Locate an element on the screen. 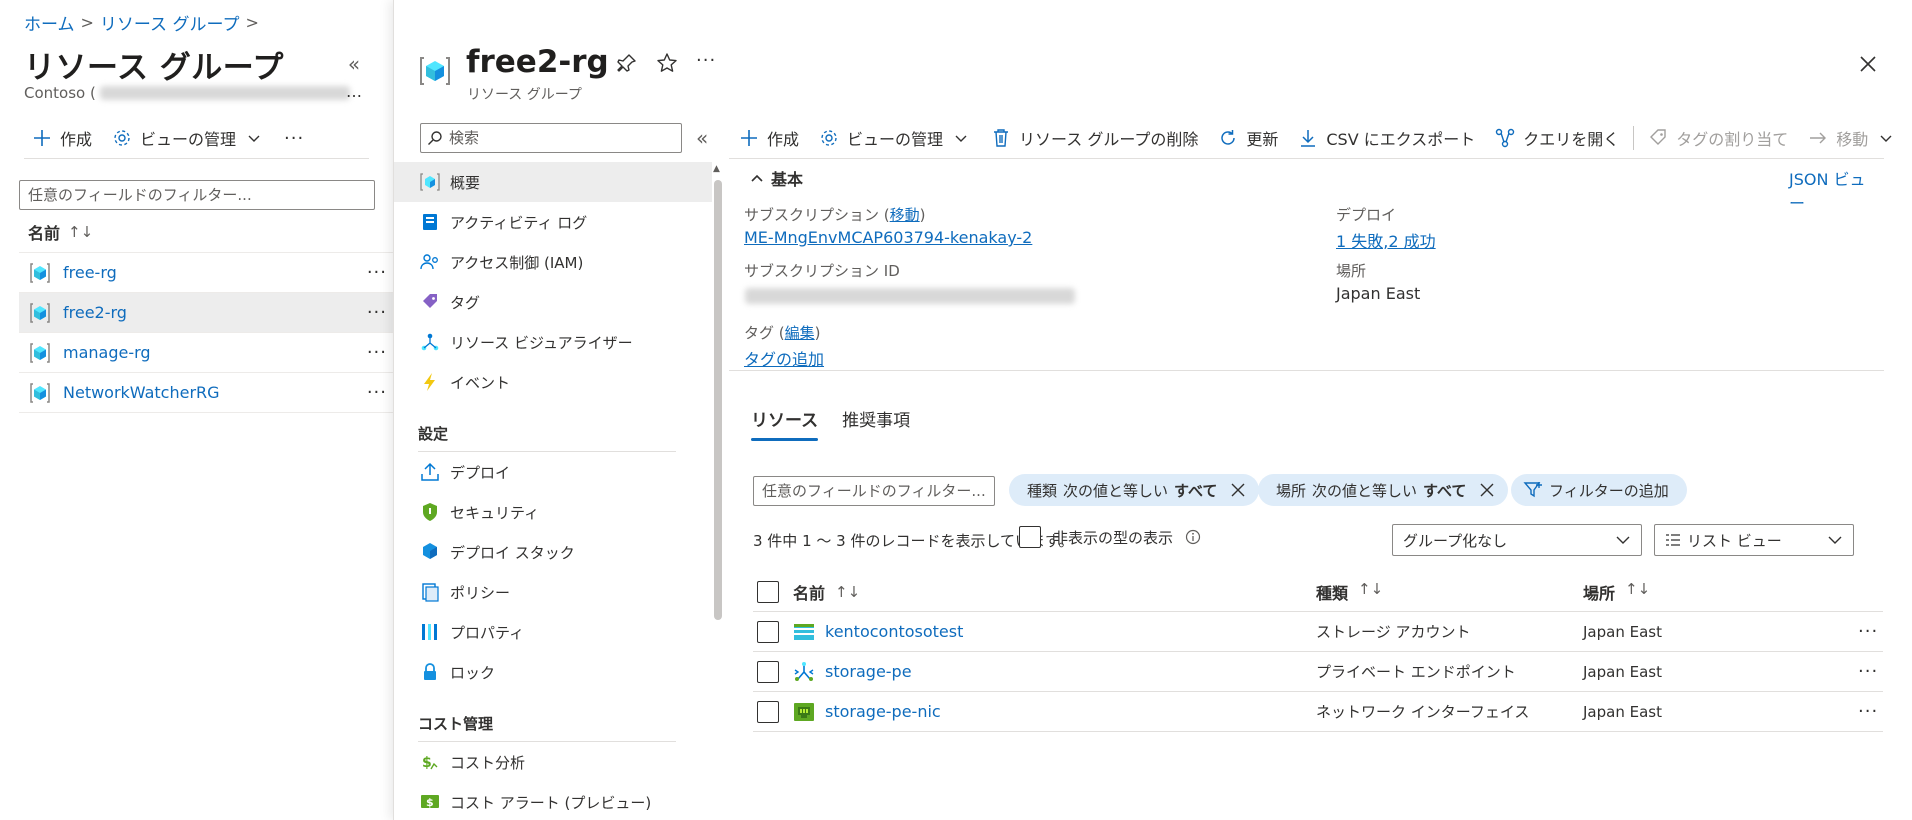  collapse-menu-icon: « is located at coordinates (702, 138).